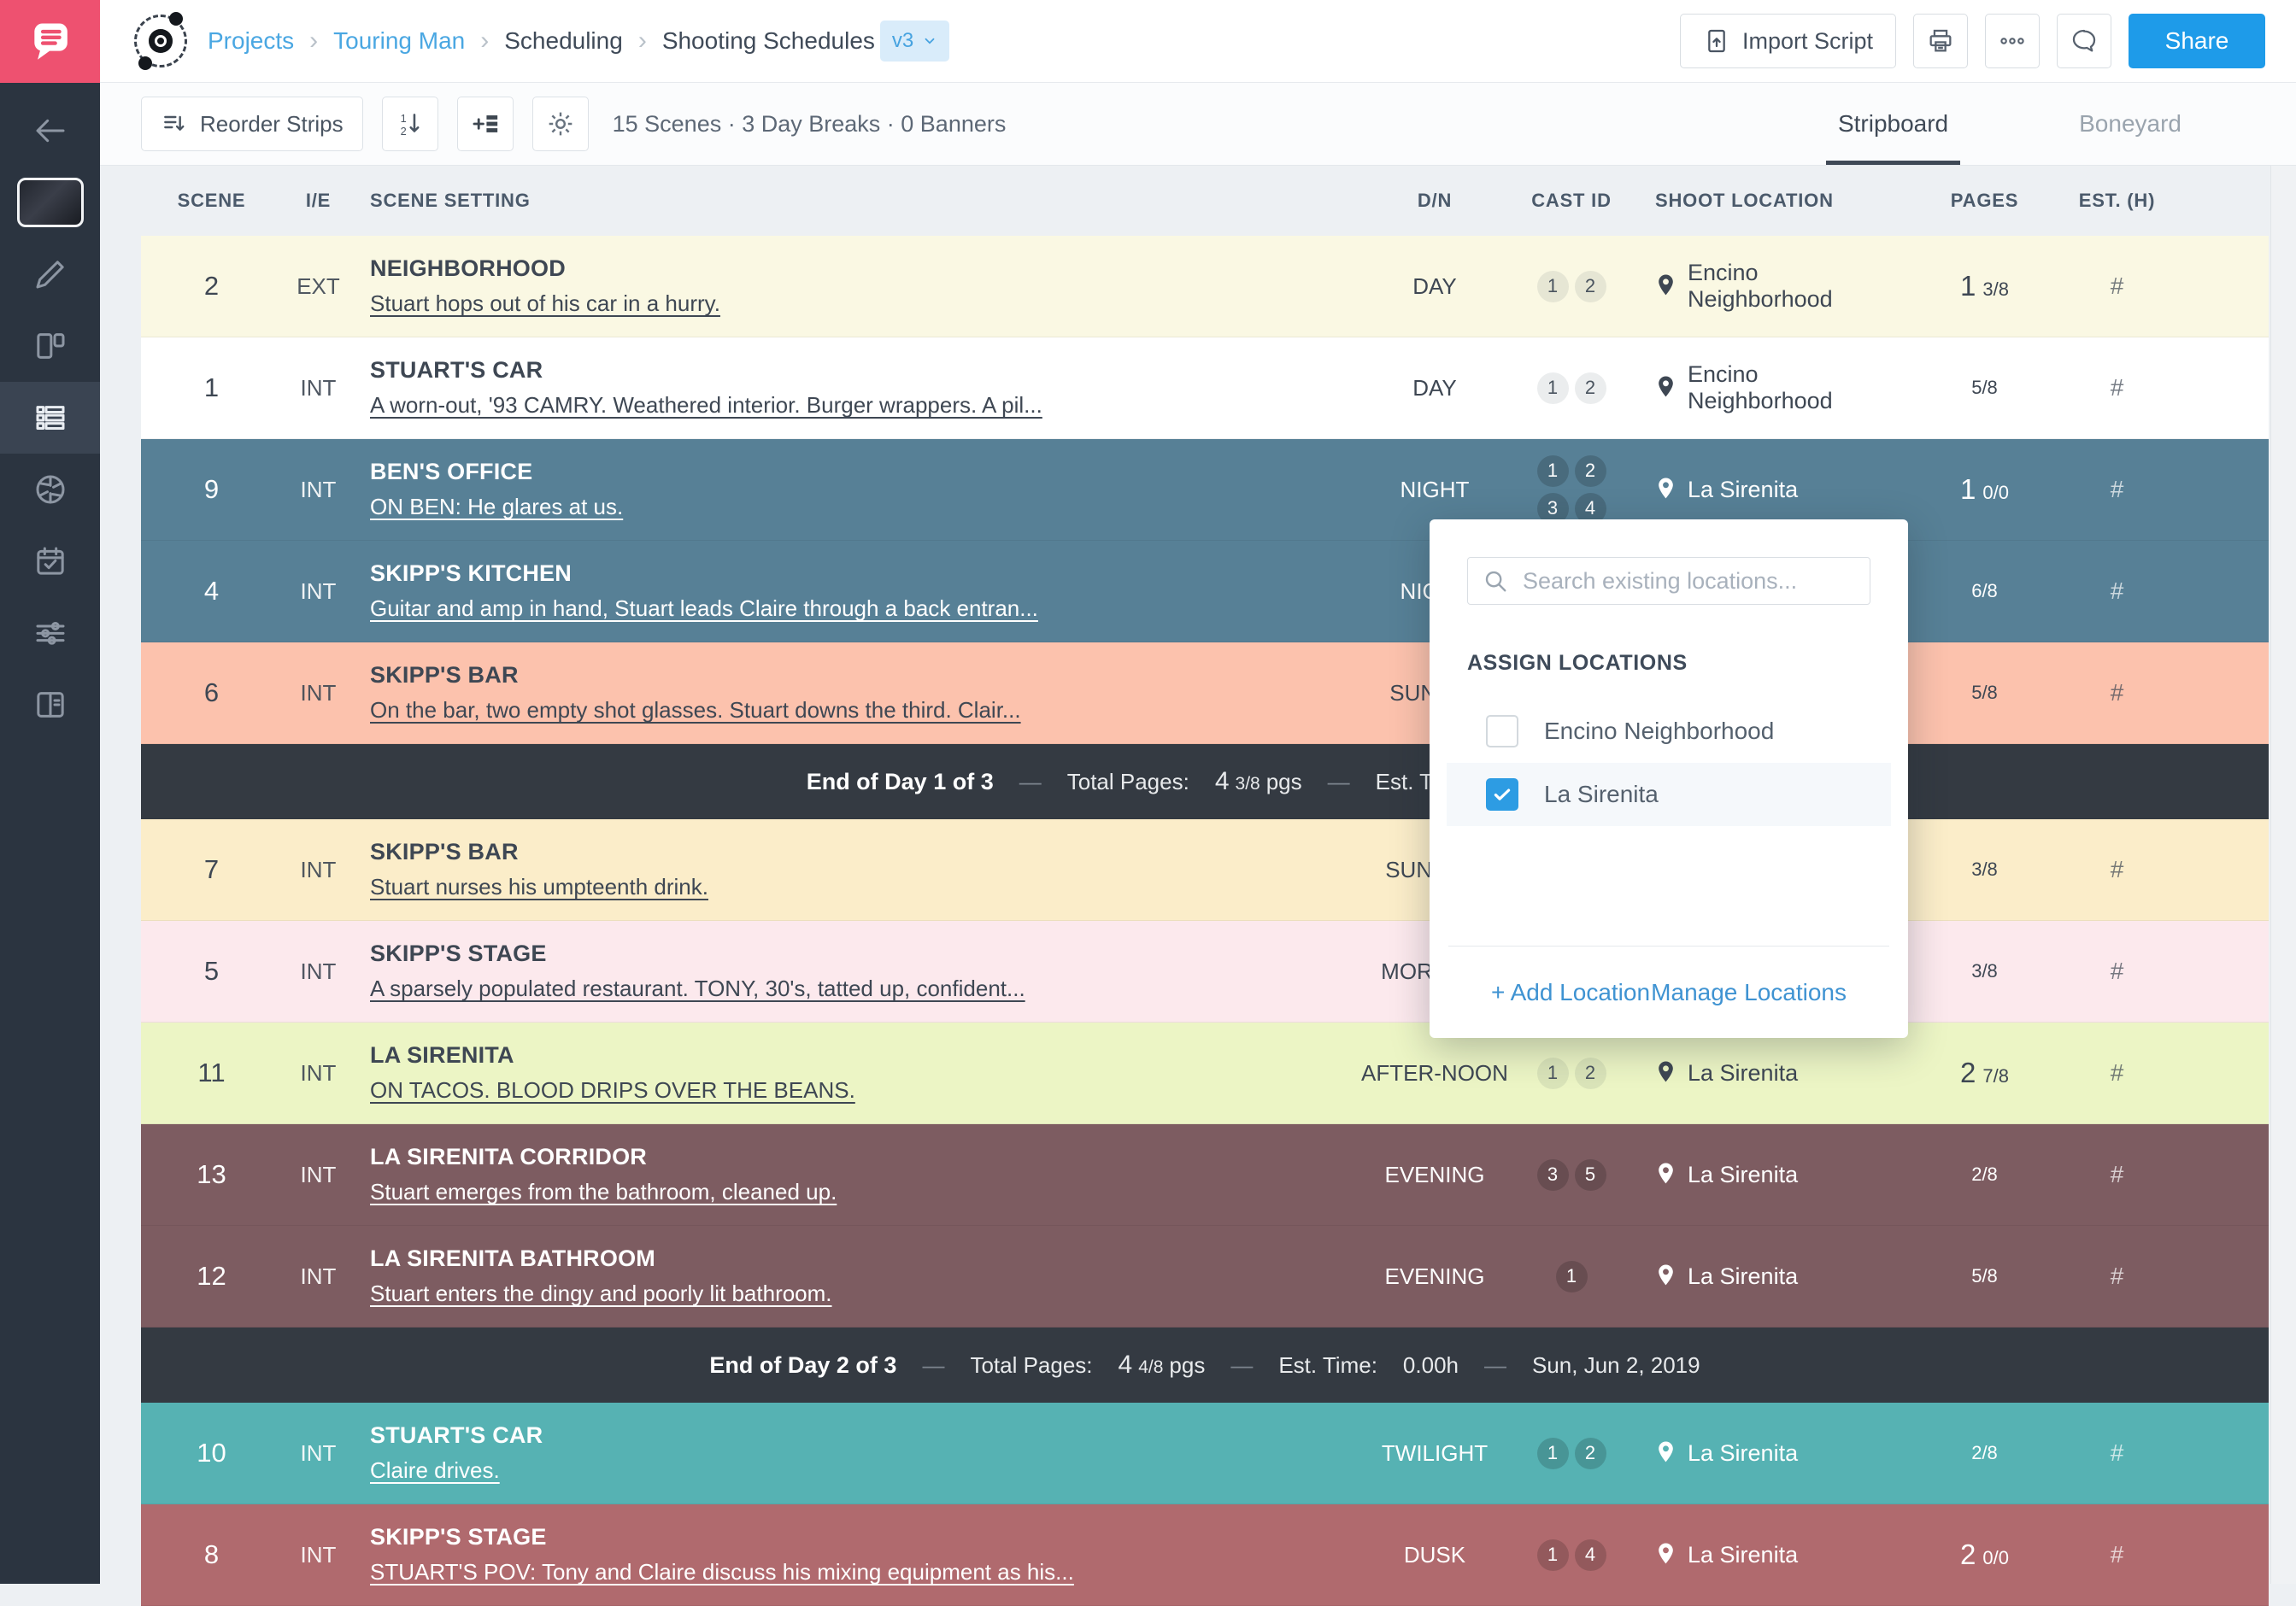 The width and height of the screenshot is (2296, 1606). Describe the element at coordinates (50, 633) in the screenshot. I see `sidebar-item-sliders` at that location.